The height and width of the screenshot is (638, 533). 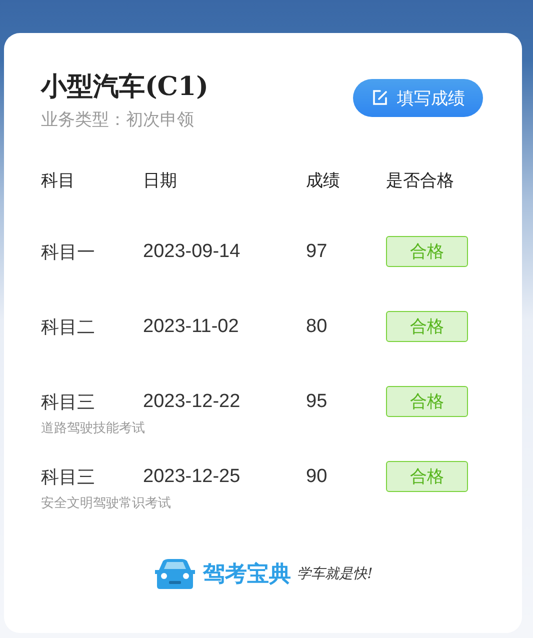 What do you see at coordinates (192, 401) in the screenshot?
I see `date-cell-text: 2023-12-22` at bounding box center [192, 401].